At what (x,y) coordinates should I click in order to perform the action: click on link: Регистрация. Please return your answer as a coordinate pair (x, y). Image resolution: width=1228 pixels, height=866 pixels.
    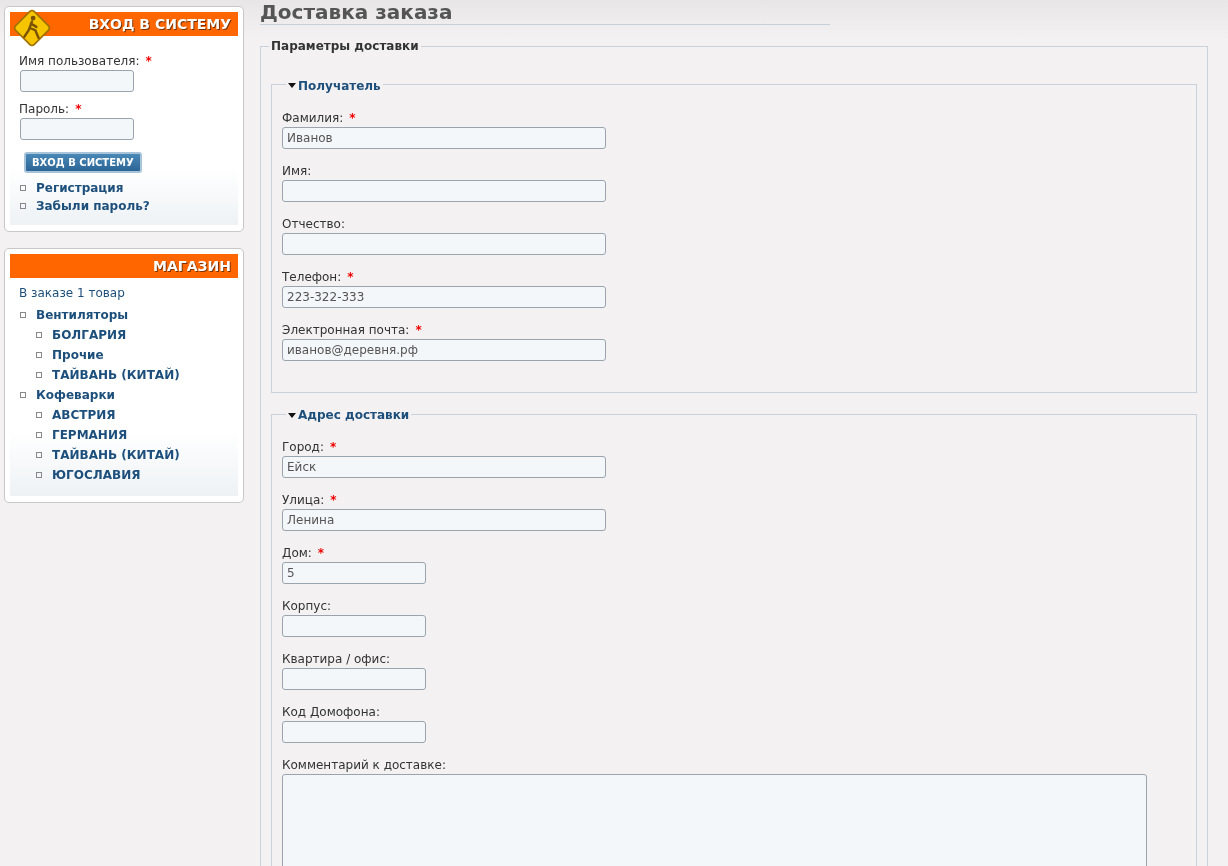
    Looking at the image, I should click on (80, 188).